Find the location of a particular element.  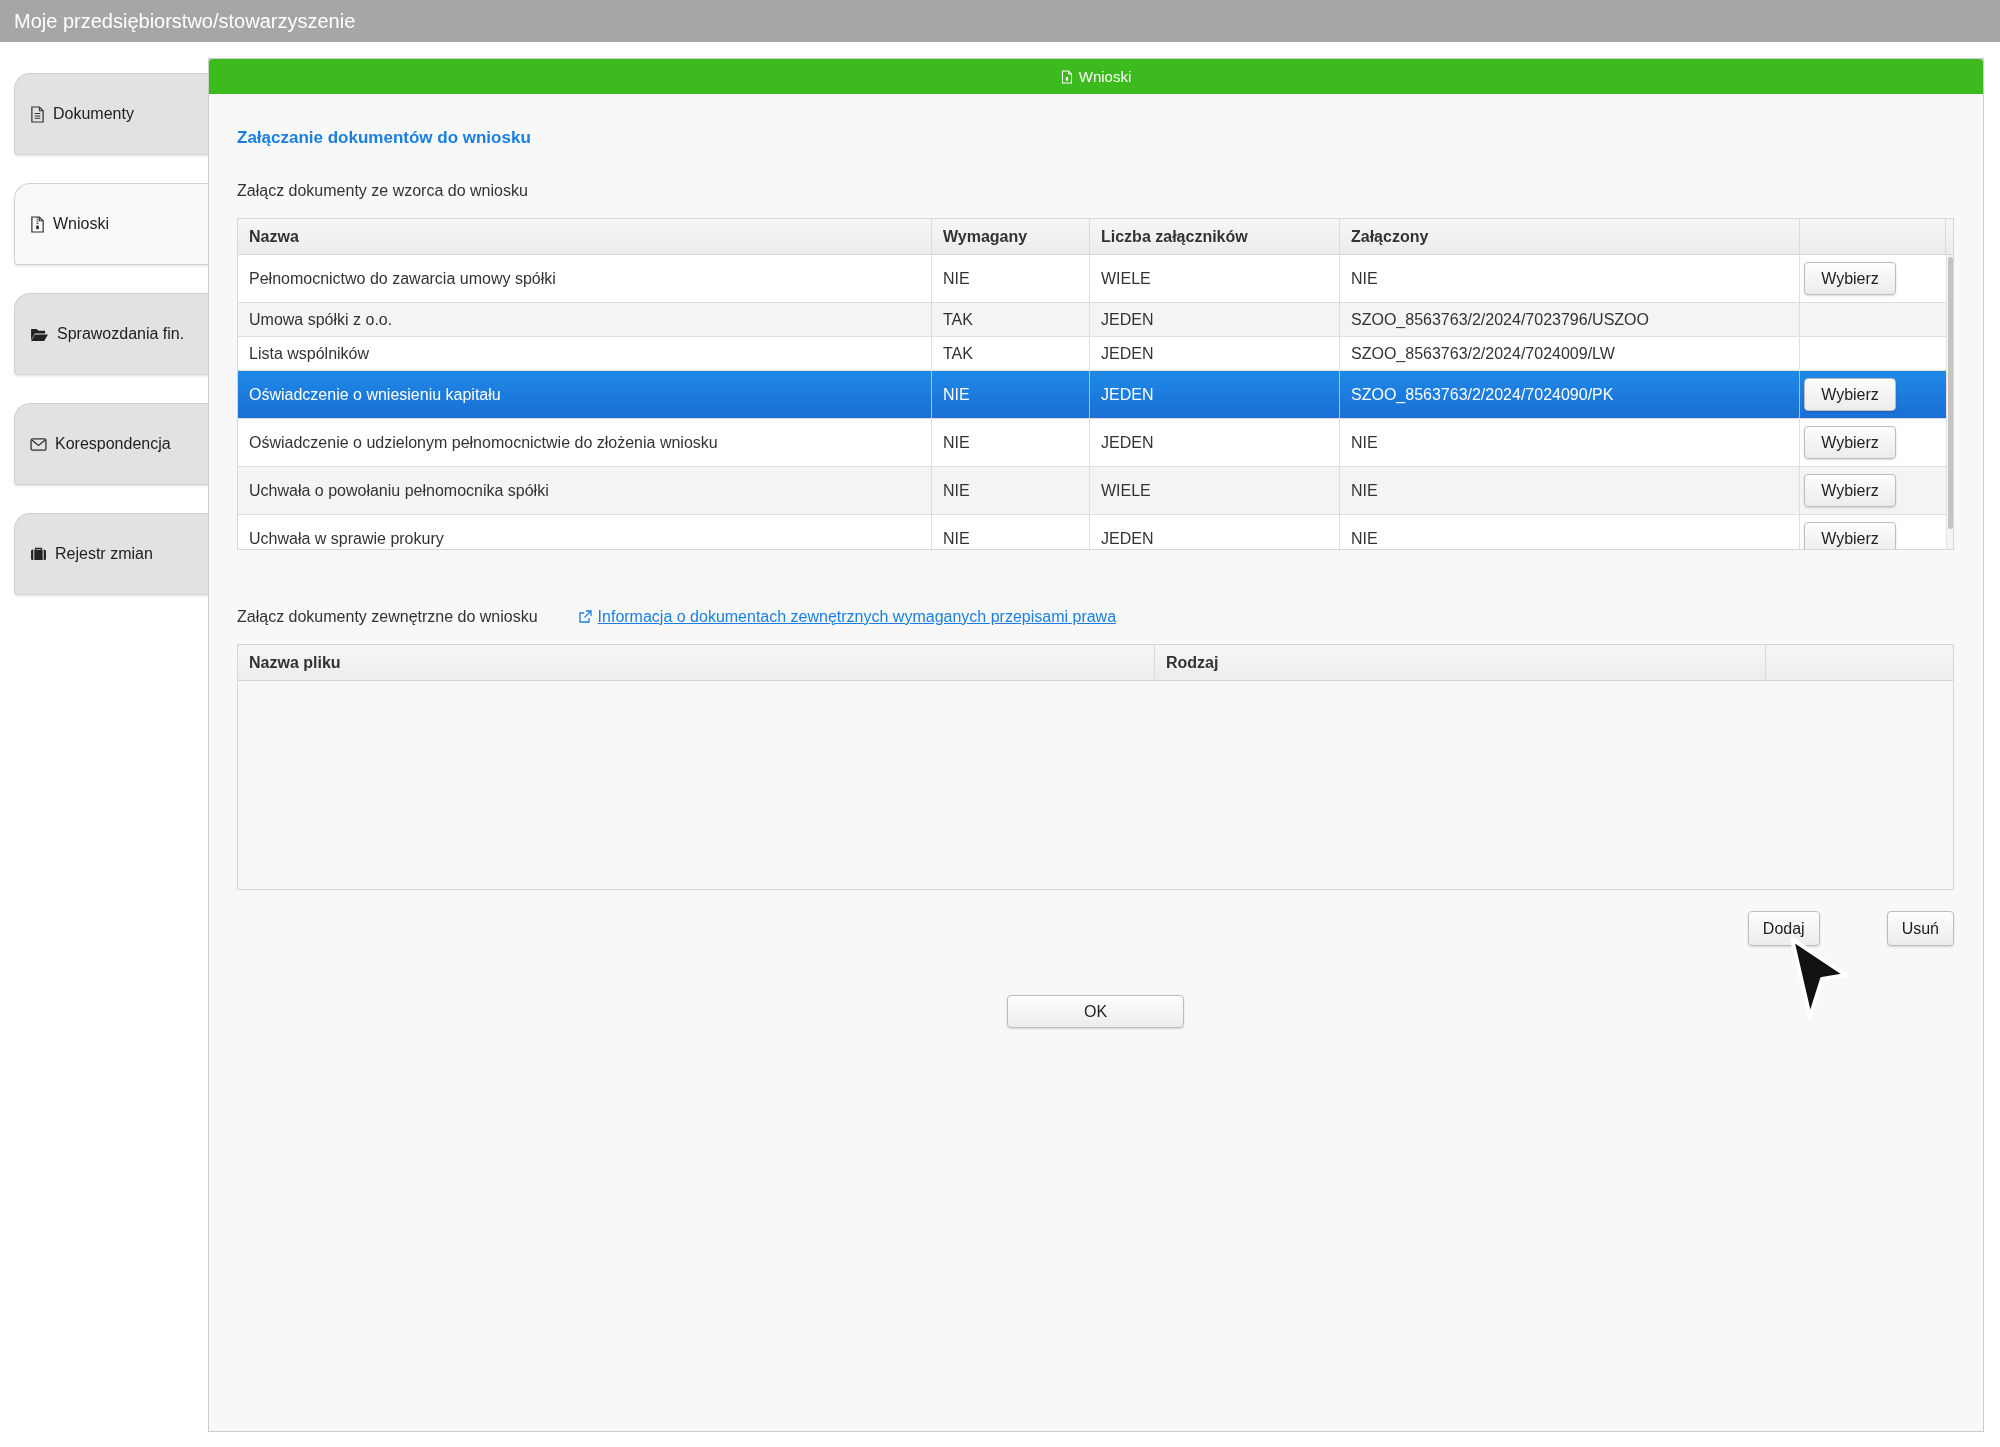

window-title: Moje przedsiębiorstwo/stowarzyszenie is located at coordinates (185, 21).